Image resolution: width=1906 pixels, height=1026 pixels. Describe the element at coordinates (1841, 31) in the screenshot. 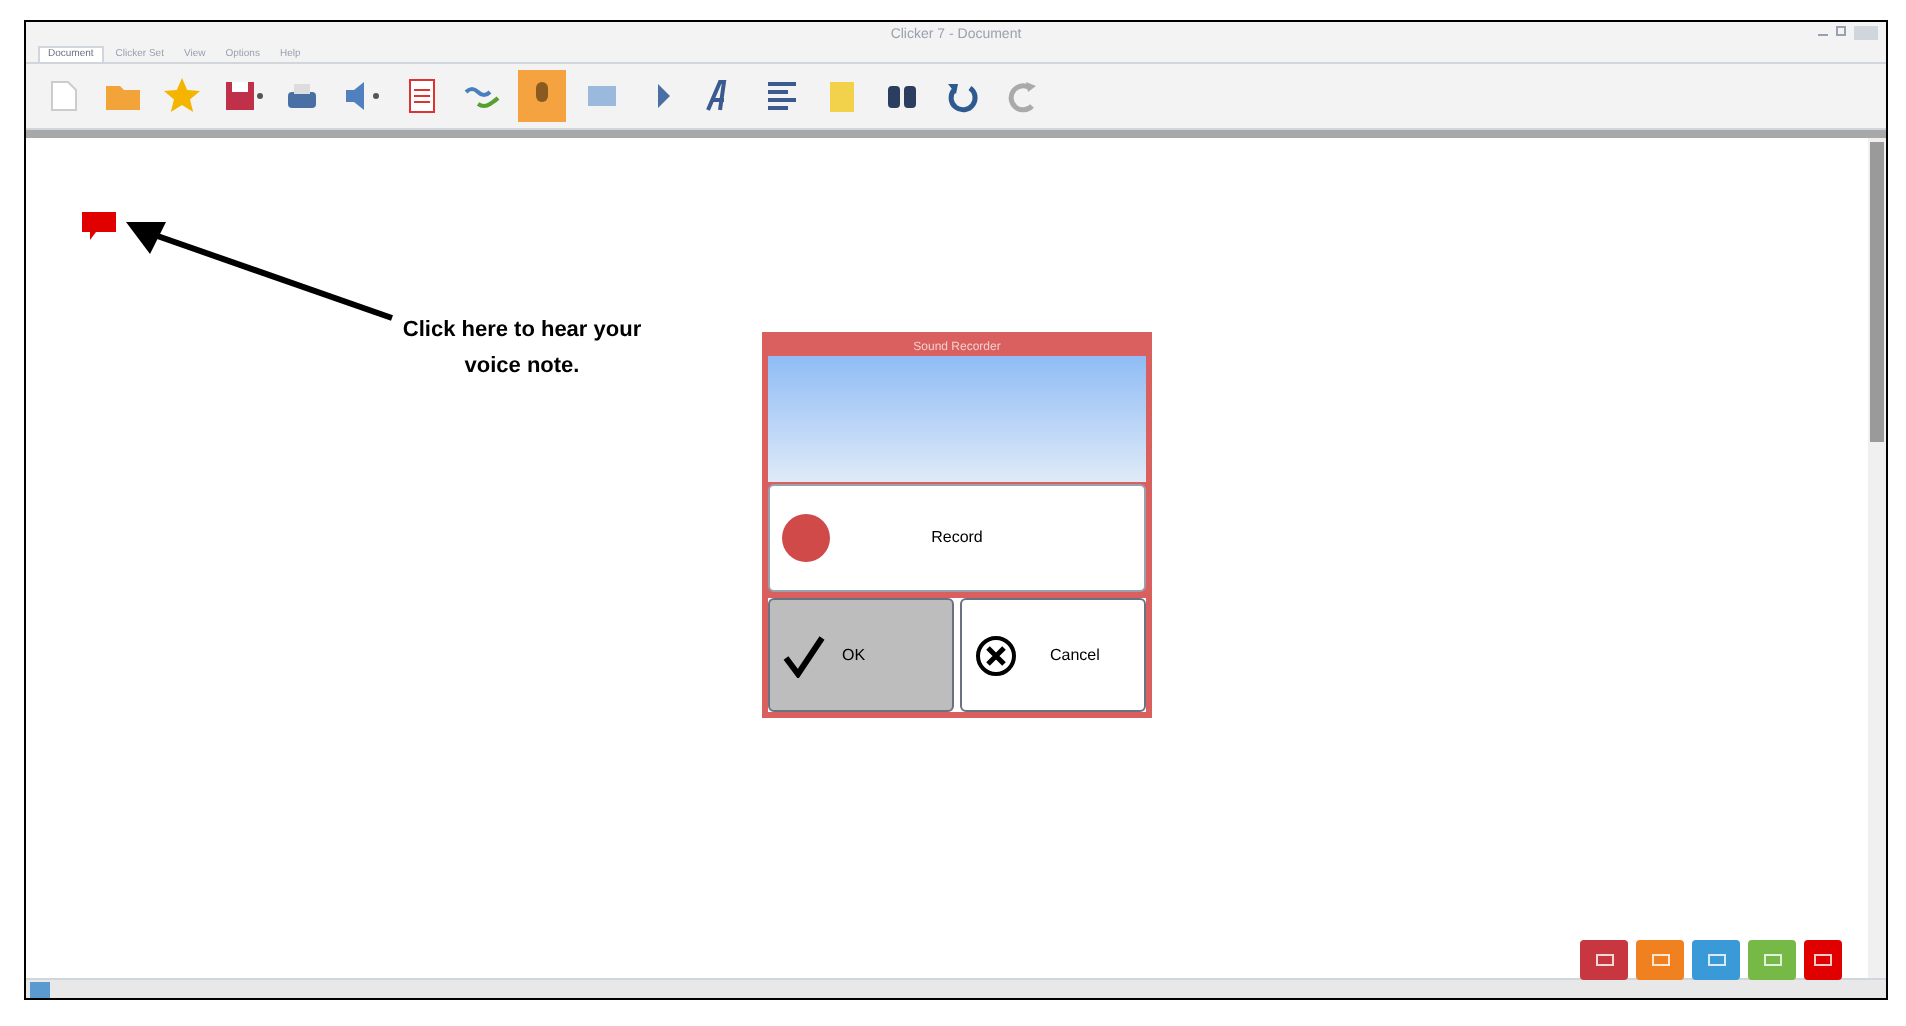

I see `maximize-icon` at that location.